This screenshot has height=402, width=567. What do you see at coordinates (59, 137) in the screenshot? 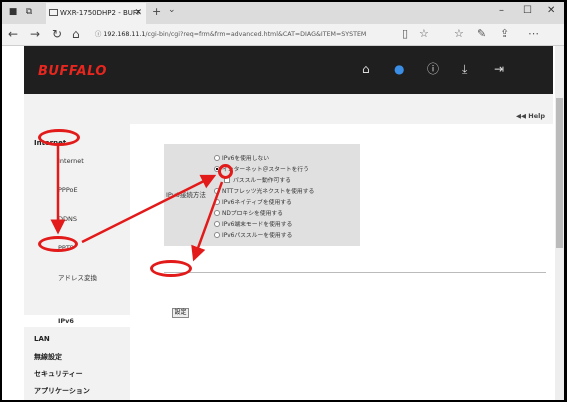
I see `annotation-ellipse-internet` at bounding box center [59, 137].